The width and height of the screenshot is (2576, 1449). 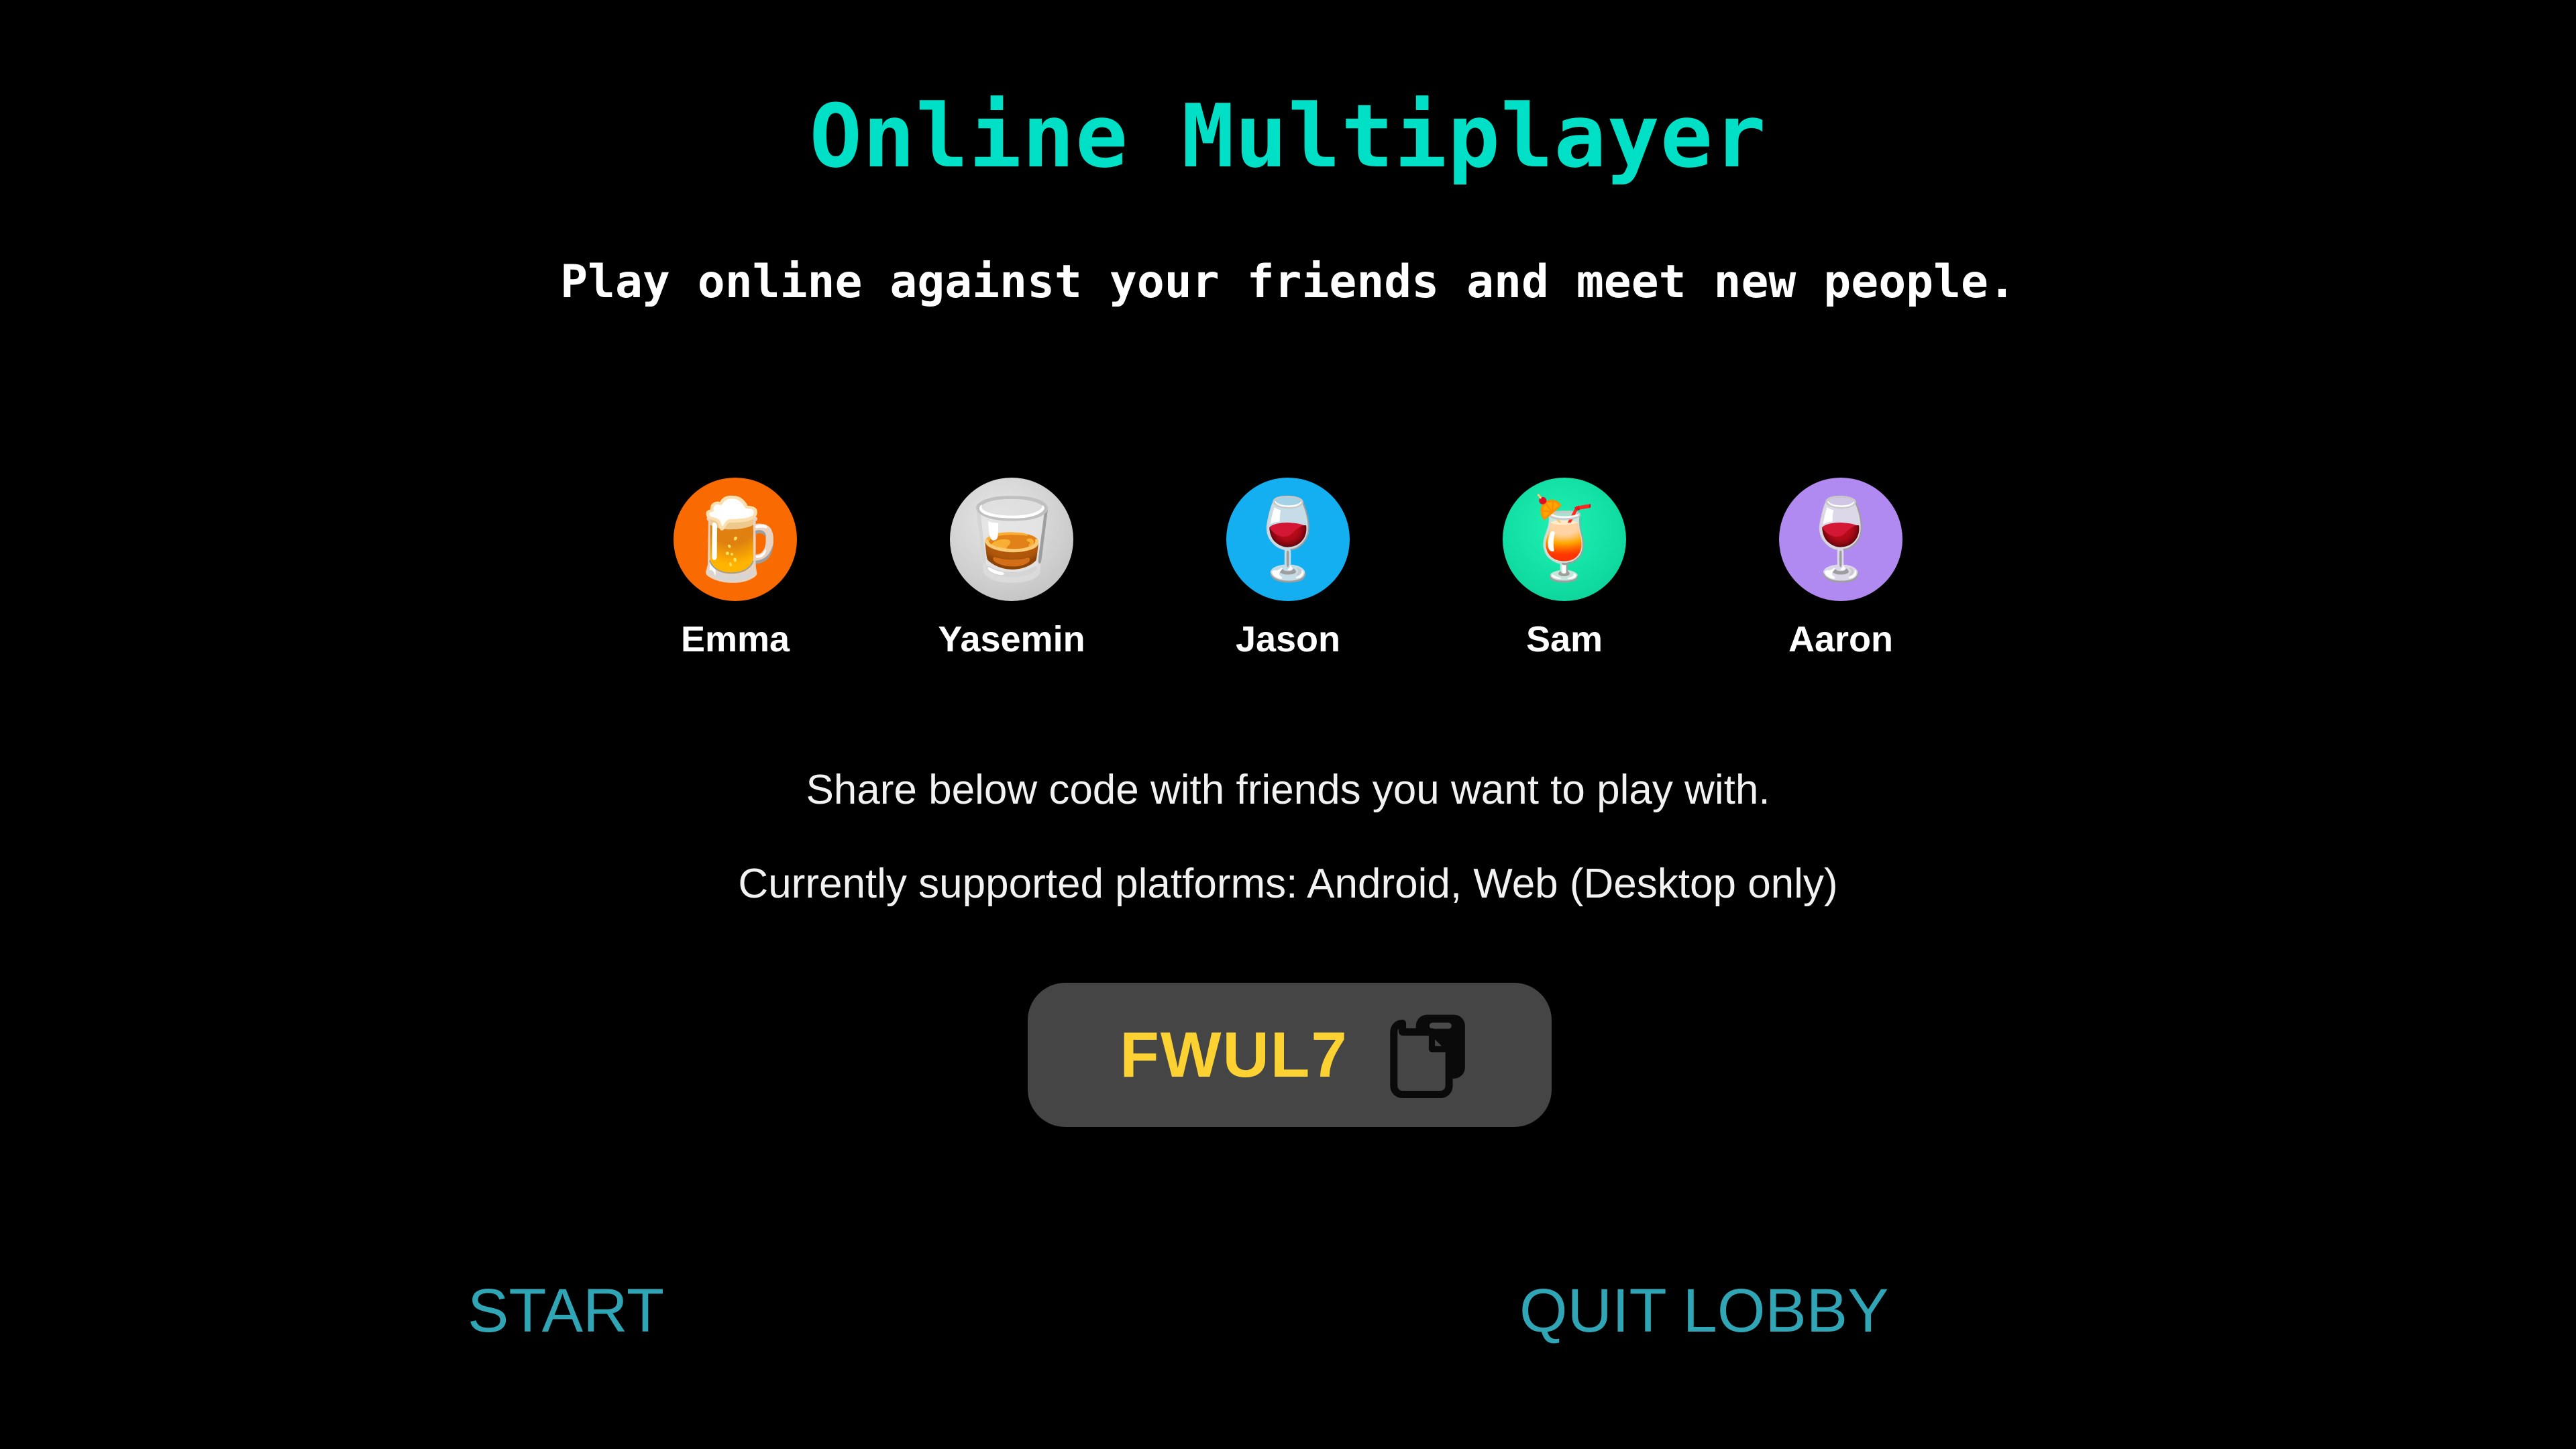 I want to click on player-item: 🍷 Aaron, so click(x=1841, y=569).